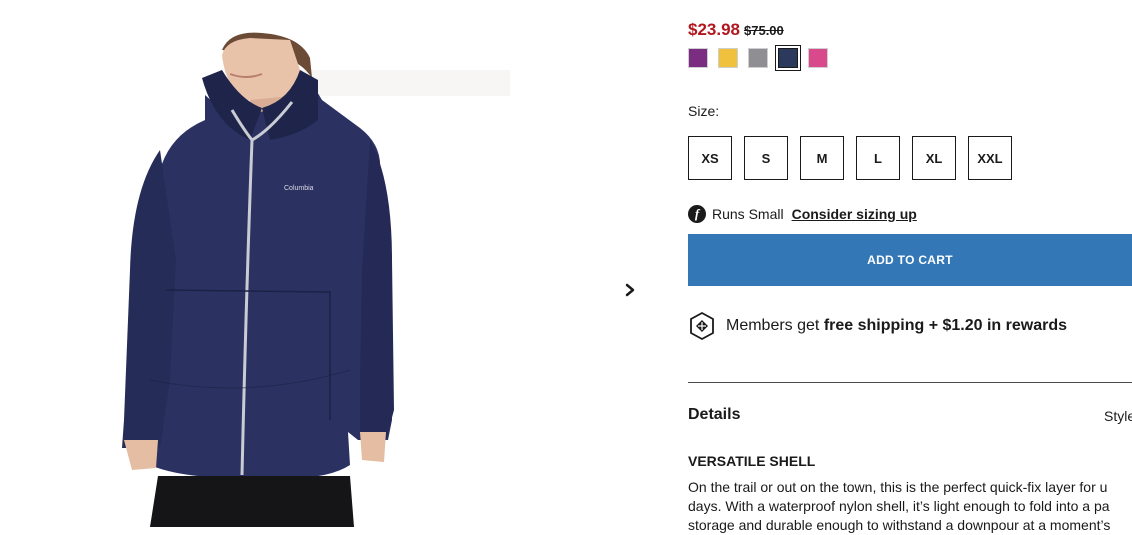 Image resolution: width=1132 pixels, height=535 pixels. I want to click on size-option-xs: XS, so click(710, 158).